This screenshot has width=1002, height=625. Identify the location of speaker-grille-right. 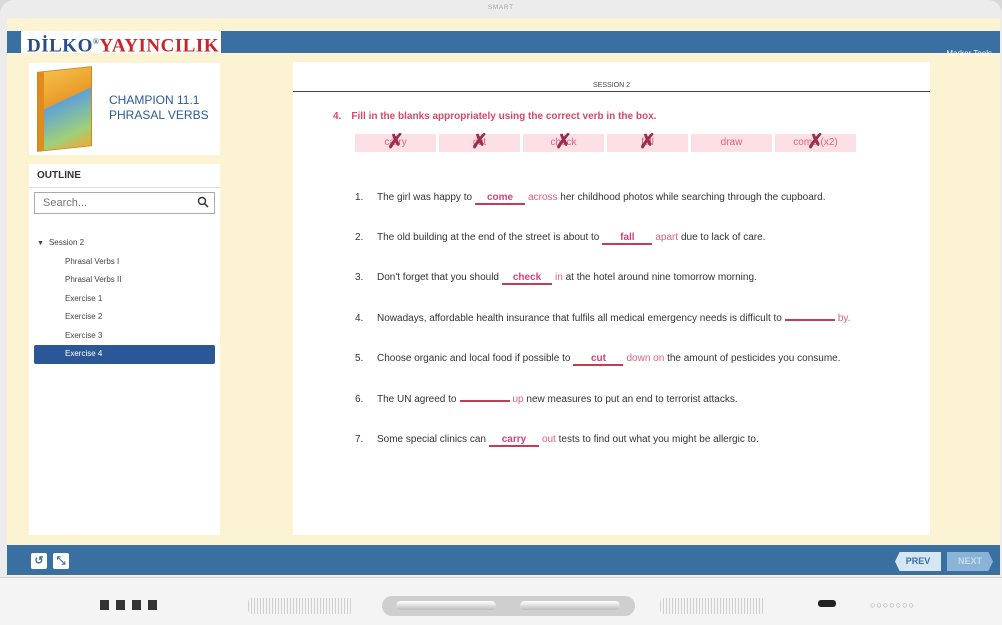
(712, 606).